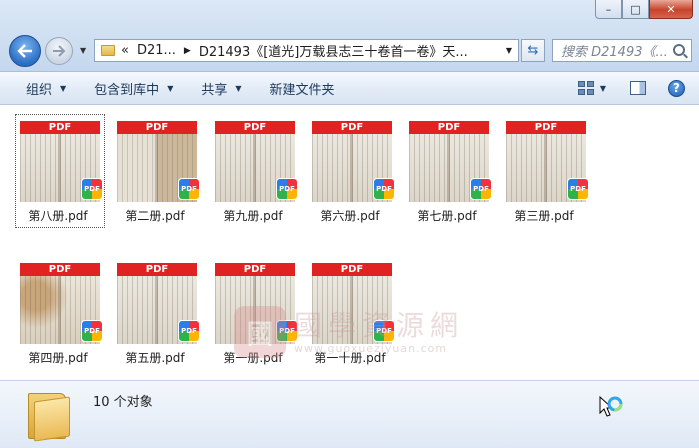 The height and width of the screenshot is (448, 699). Describe the element at coordinates (60, 311) in the screenshot. I see `file-item: PDF PDF 第四册.pdf` at that location.